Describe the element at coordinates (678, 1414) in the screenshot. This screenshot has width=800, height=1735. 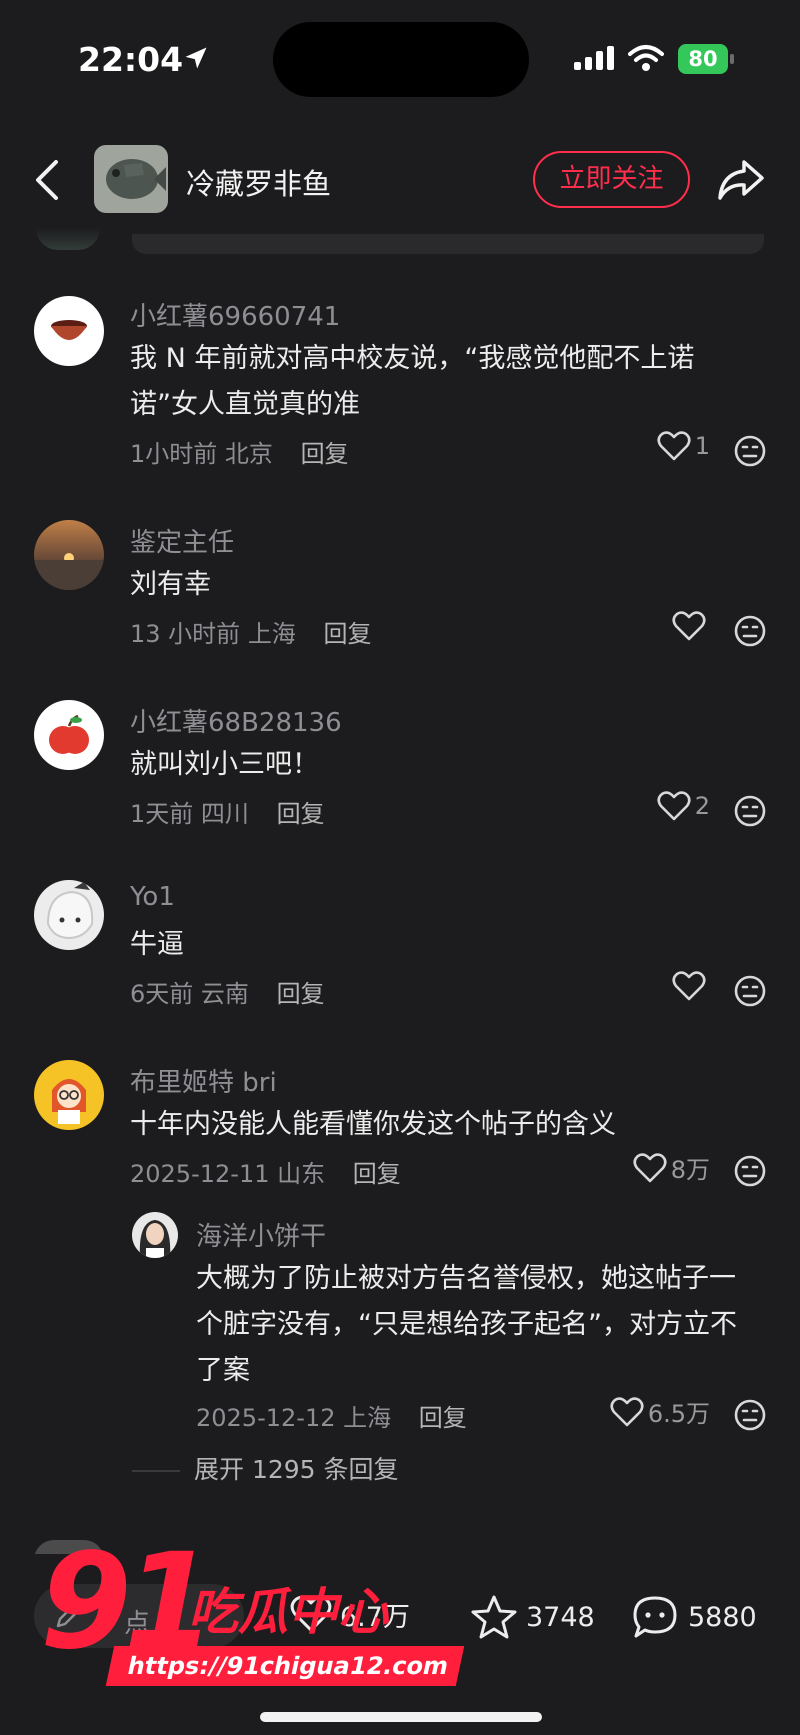
I see `like-count: 6.5万` at that location.